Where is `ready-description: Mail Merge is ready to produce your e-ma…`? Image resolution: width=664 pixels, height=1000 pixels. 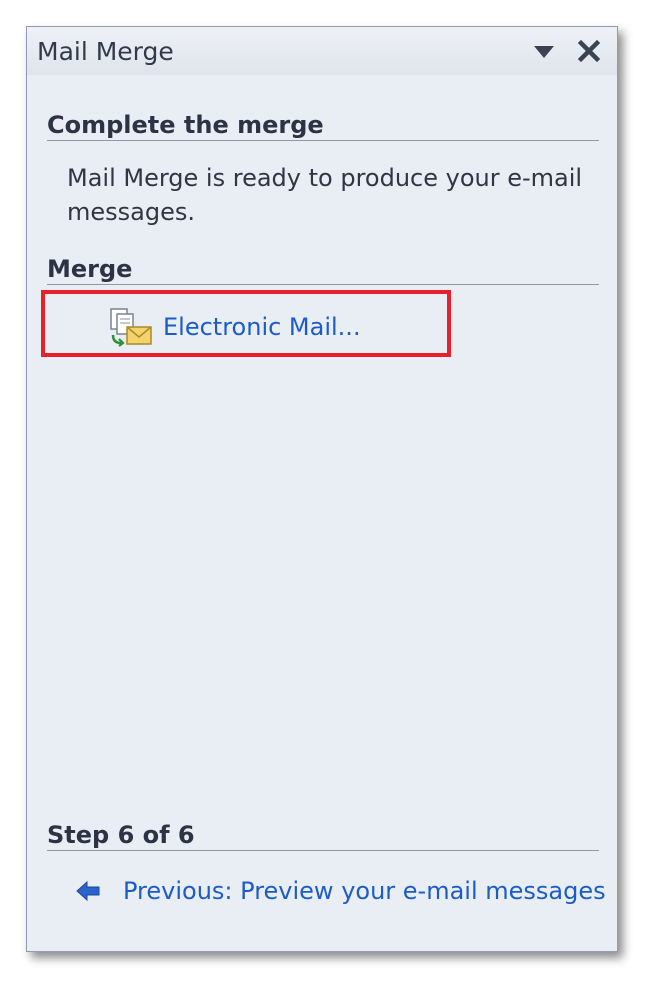 ready-description: Mail Merge is ready to produce your e-ma… is located at coordinates (325, 195).